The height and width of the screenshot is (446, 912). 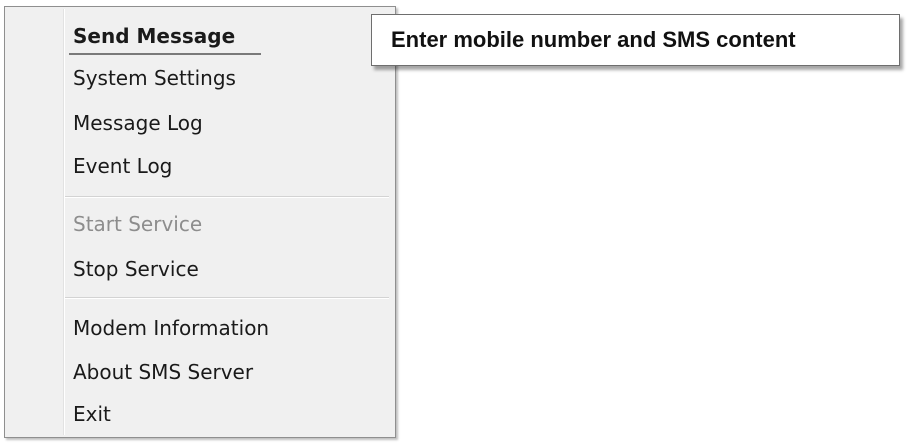 I want to click on menu-item-modem-information: Modem Information, so click(x=200, y=328).